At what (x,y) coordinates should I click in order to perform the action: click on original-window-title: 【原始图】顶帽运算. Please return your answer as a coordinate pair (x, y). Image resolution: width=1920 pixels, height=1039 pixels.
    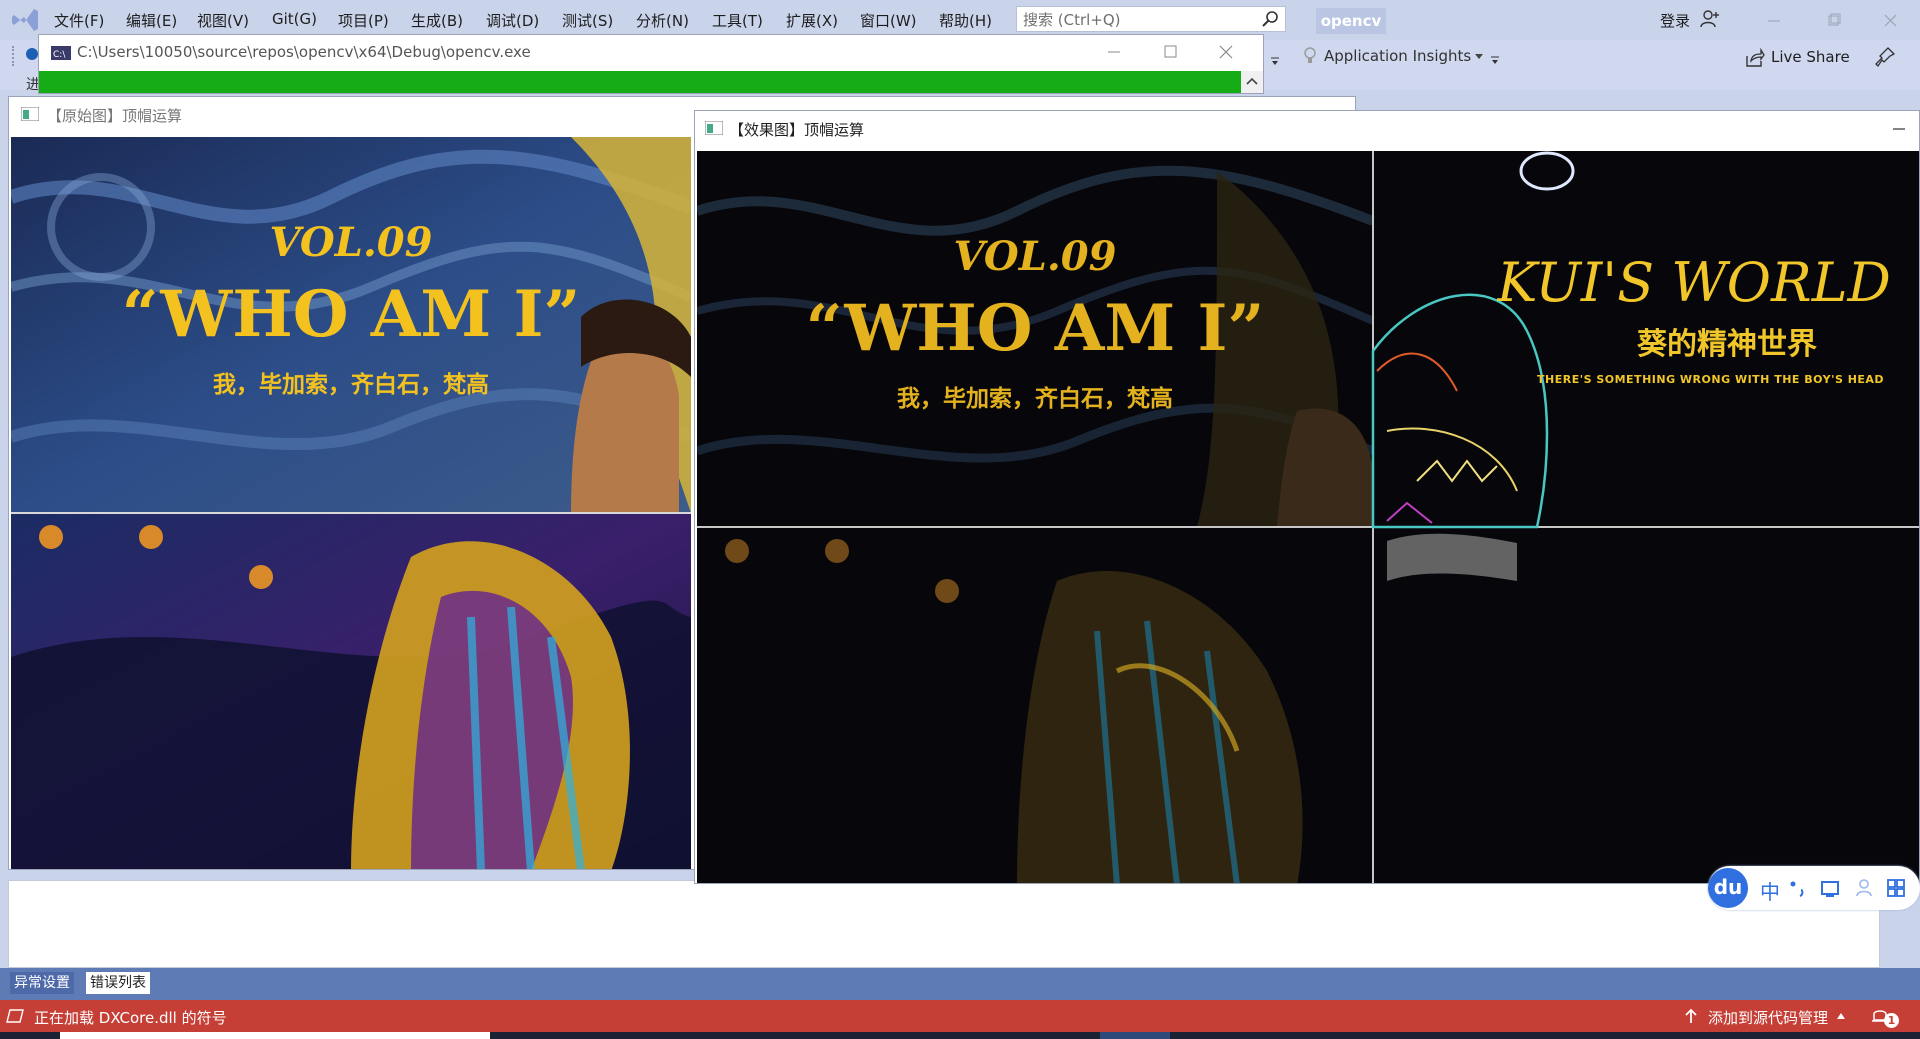
    Looking at the image, I should click on (115, 116).